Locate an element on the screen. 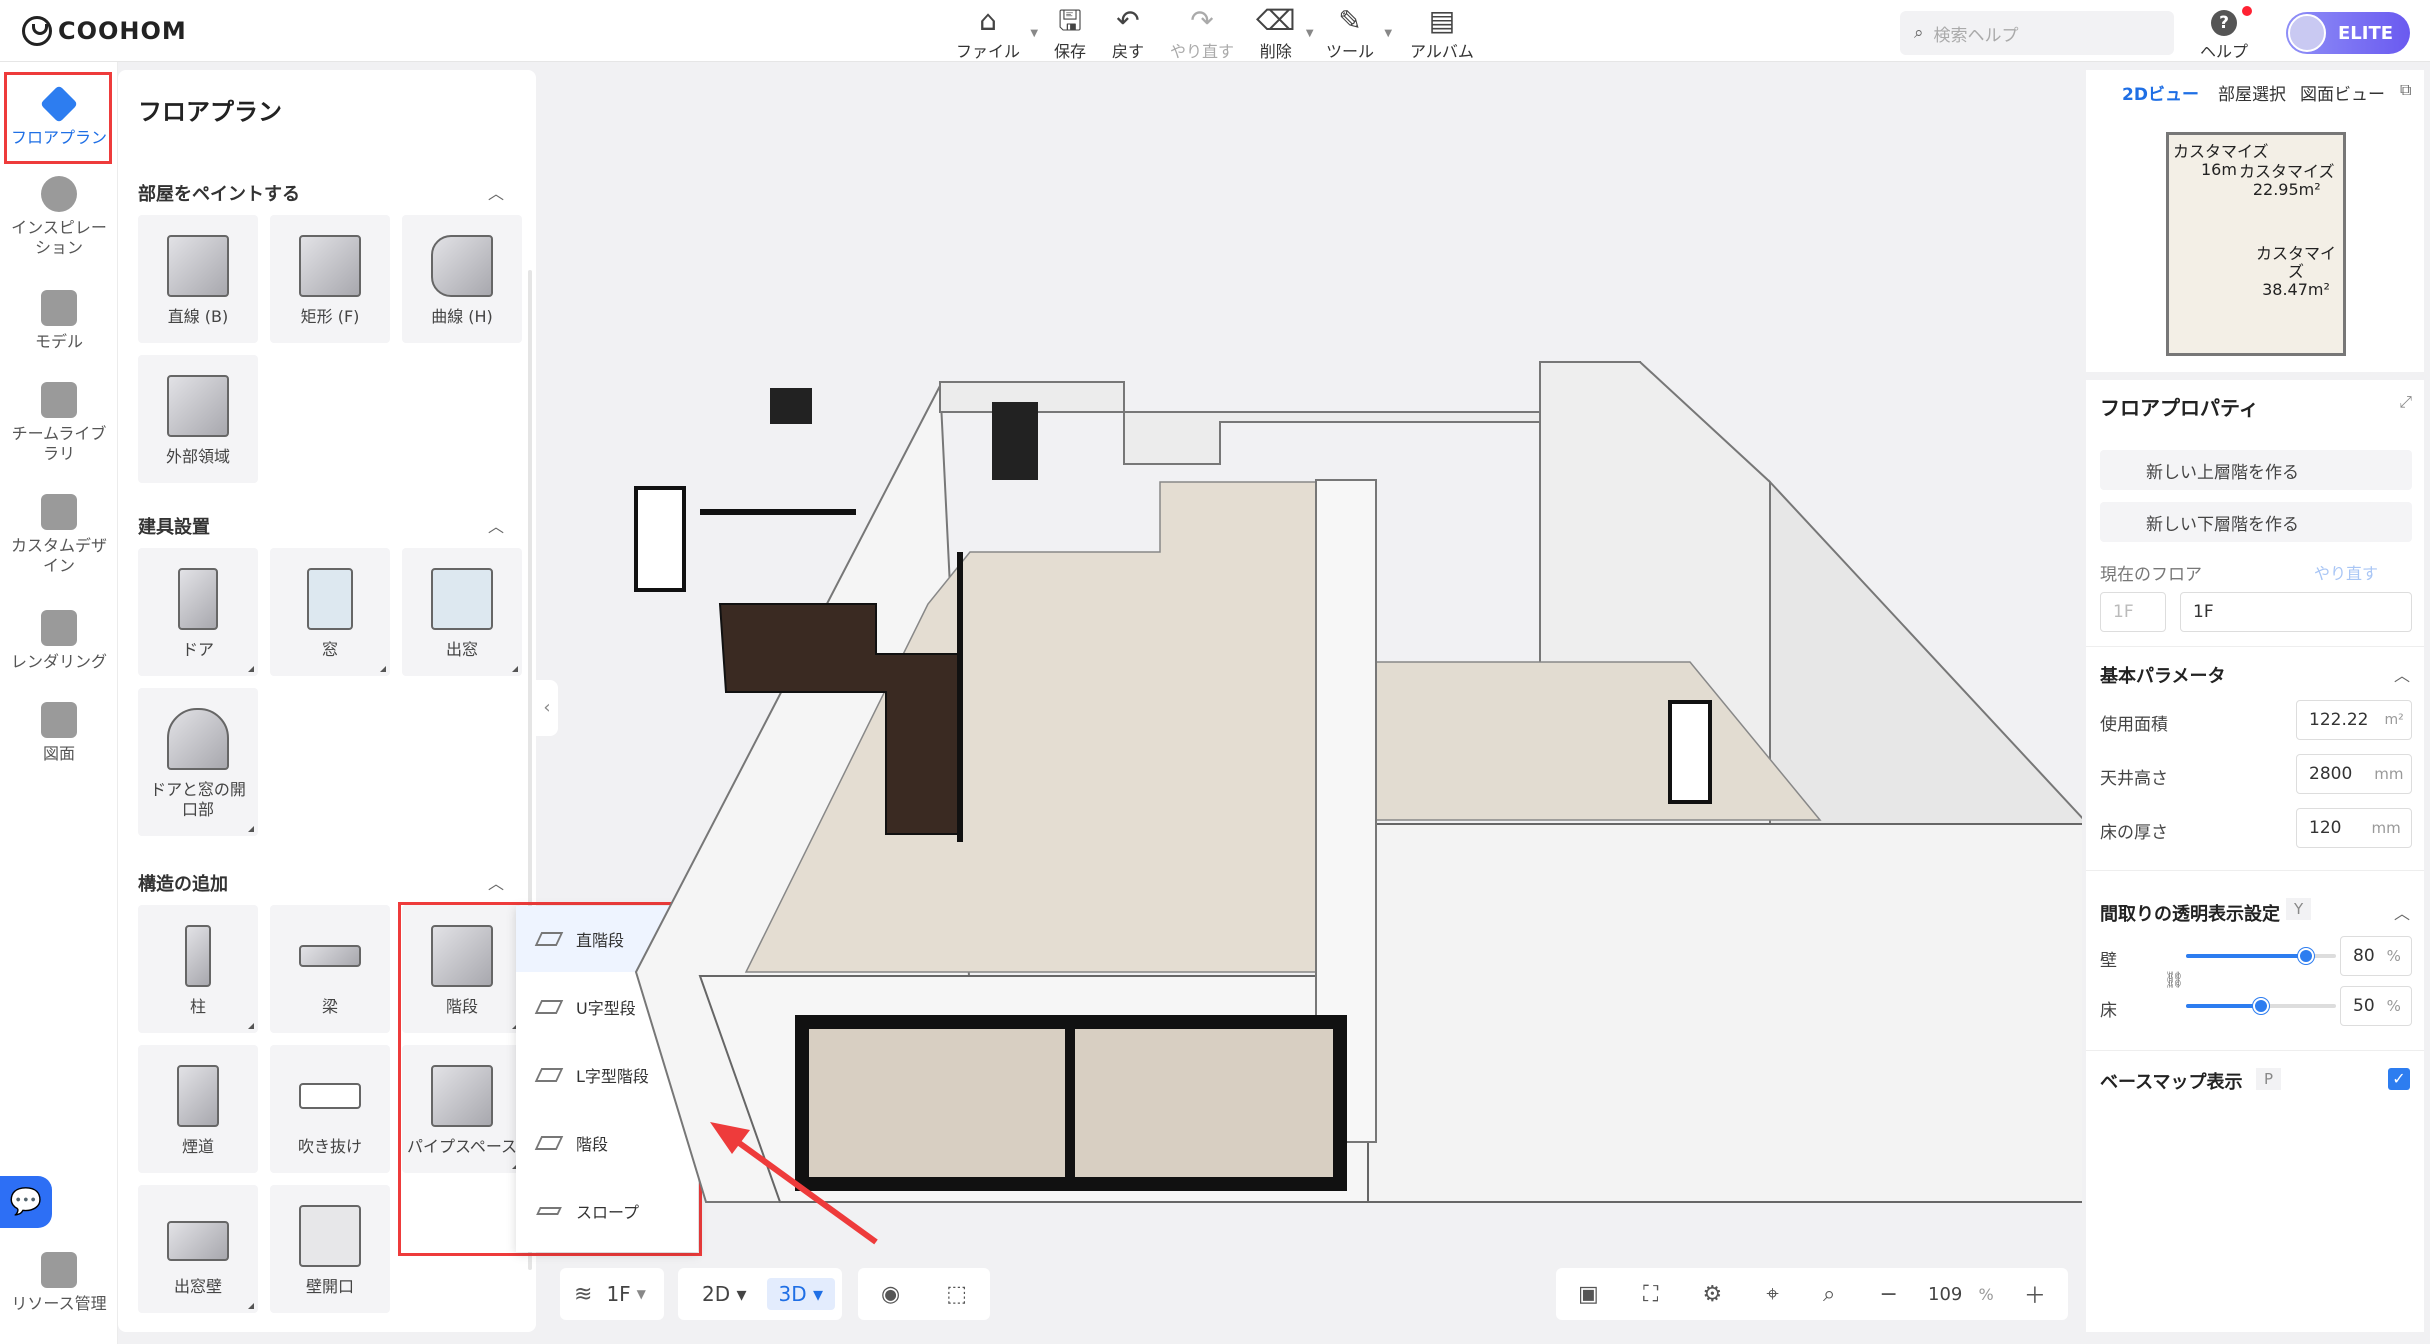  door-icon is located at coordinates (198, 599).